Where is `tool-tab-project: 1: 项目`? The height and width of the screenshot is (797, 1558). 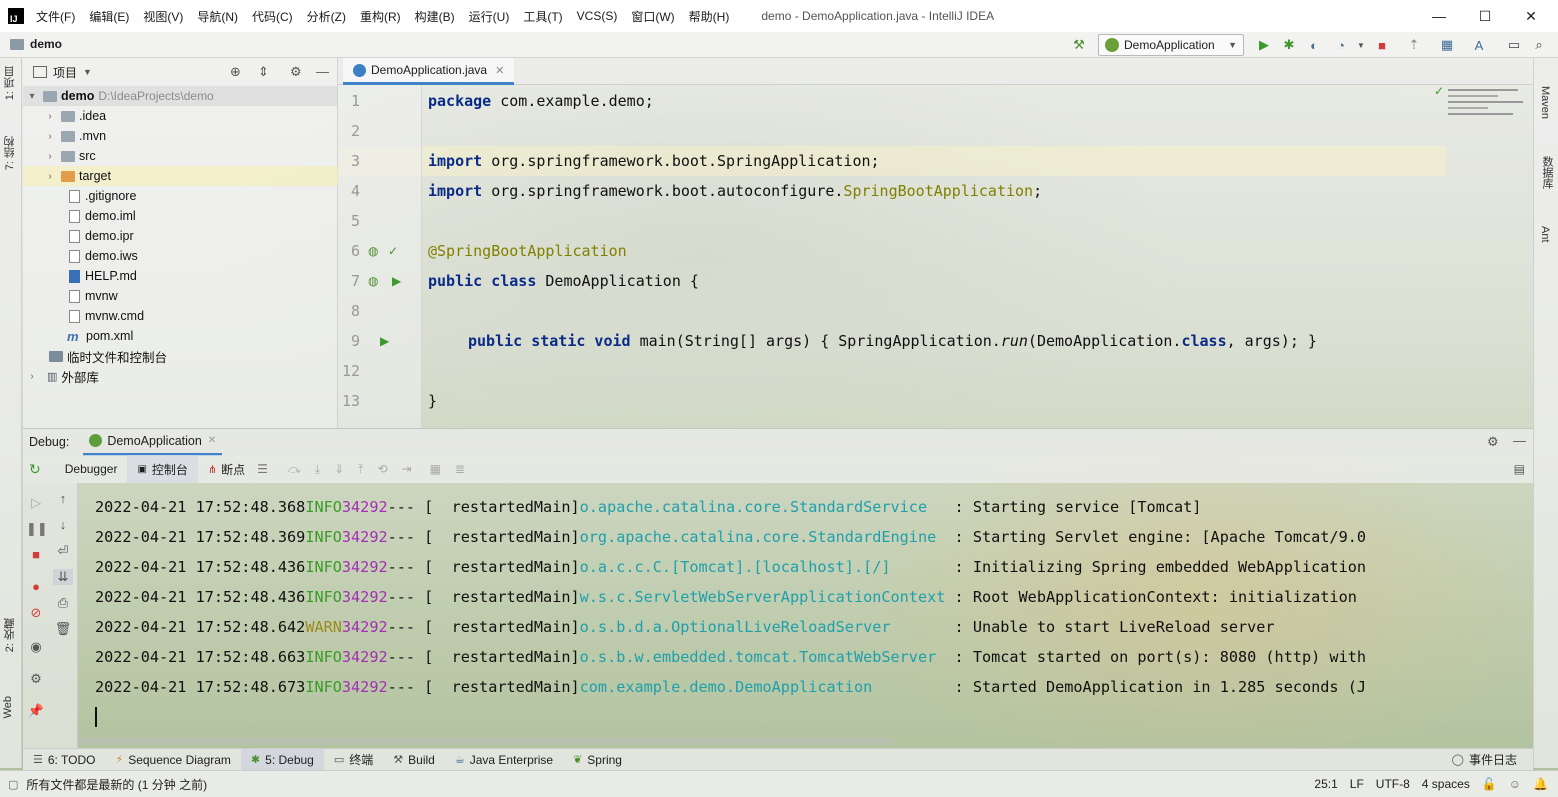 tool-tab-project: 1: 项目 is located at coordinates (10, 83).